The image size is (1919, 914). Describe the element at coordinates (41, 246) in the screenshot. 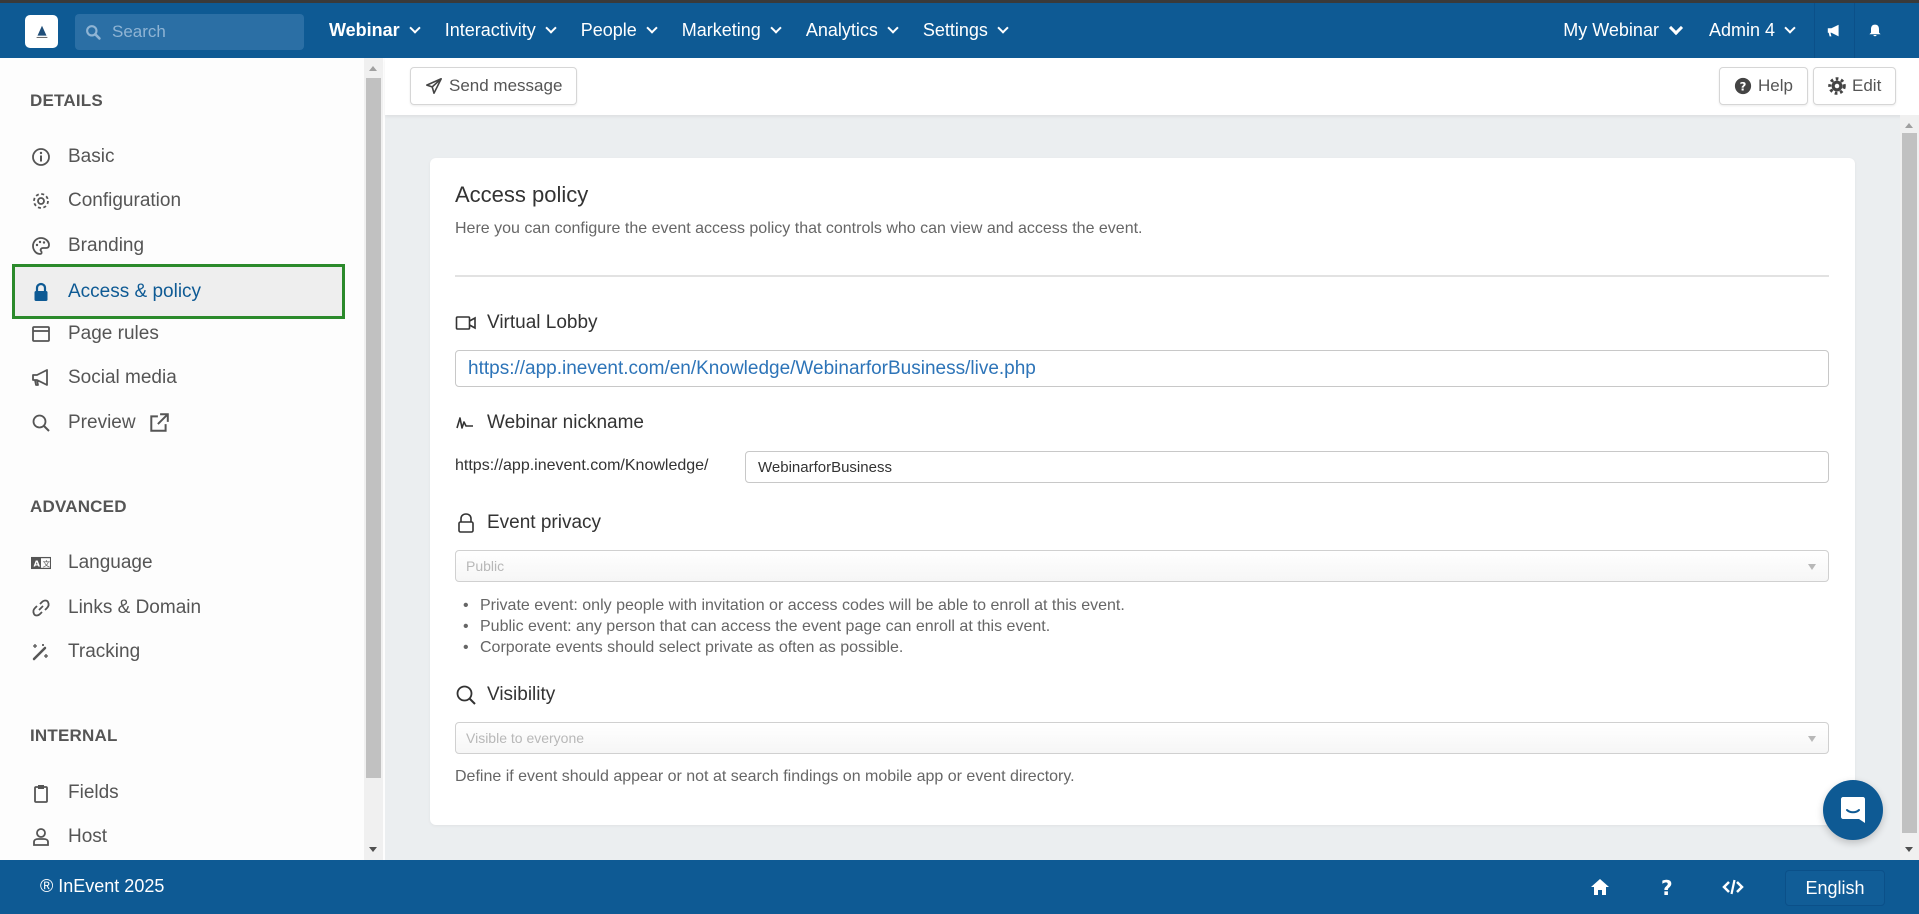

I see `palette-icon` at that location.